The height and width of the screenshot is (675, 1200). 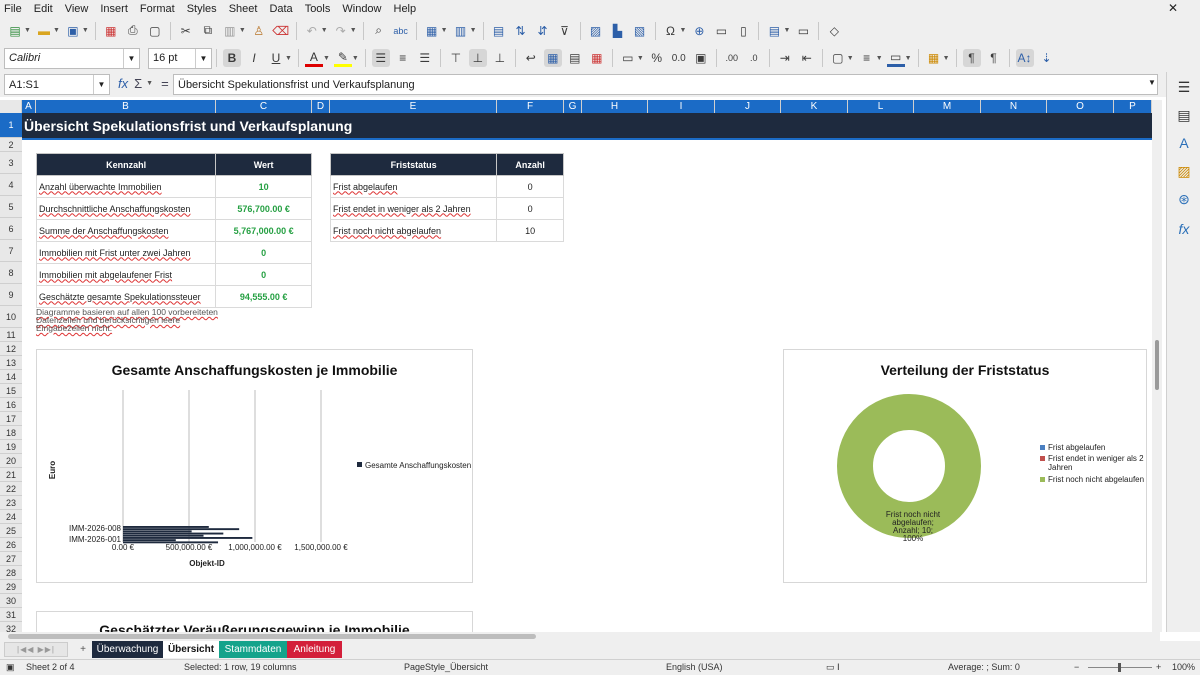 What do you see at coordinates (1184, 115) in the screenshot?
I see `properties-icon: ▤` at bounding box center [1184, 115].